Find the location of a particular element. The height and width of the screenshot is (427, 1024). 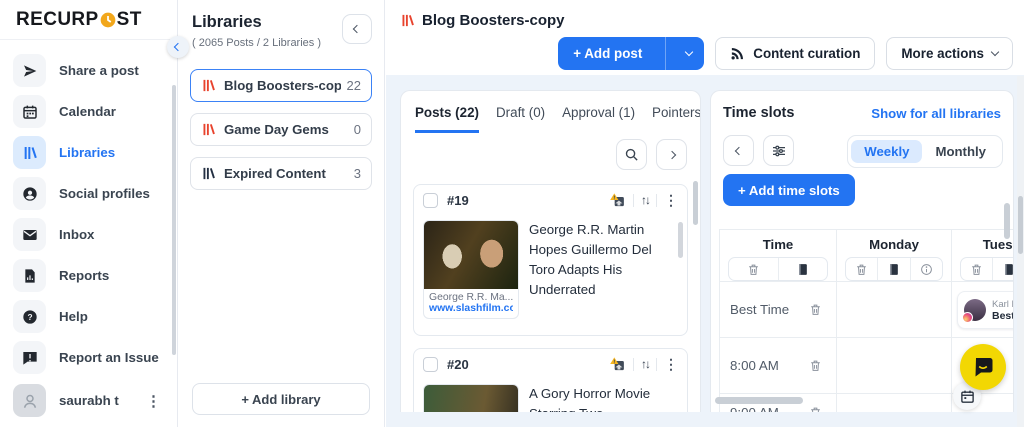

slot-cell-monday-8am is located at coordinates (894, 366).